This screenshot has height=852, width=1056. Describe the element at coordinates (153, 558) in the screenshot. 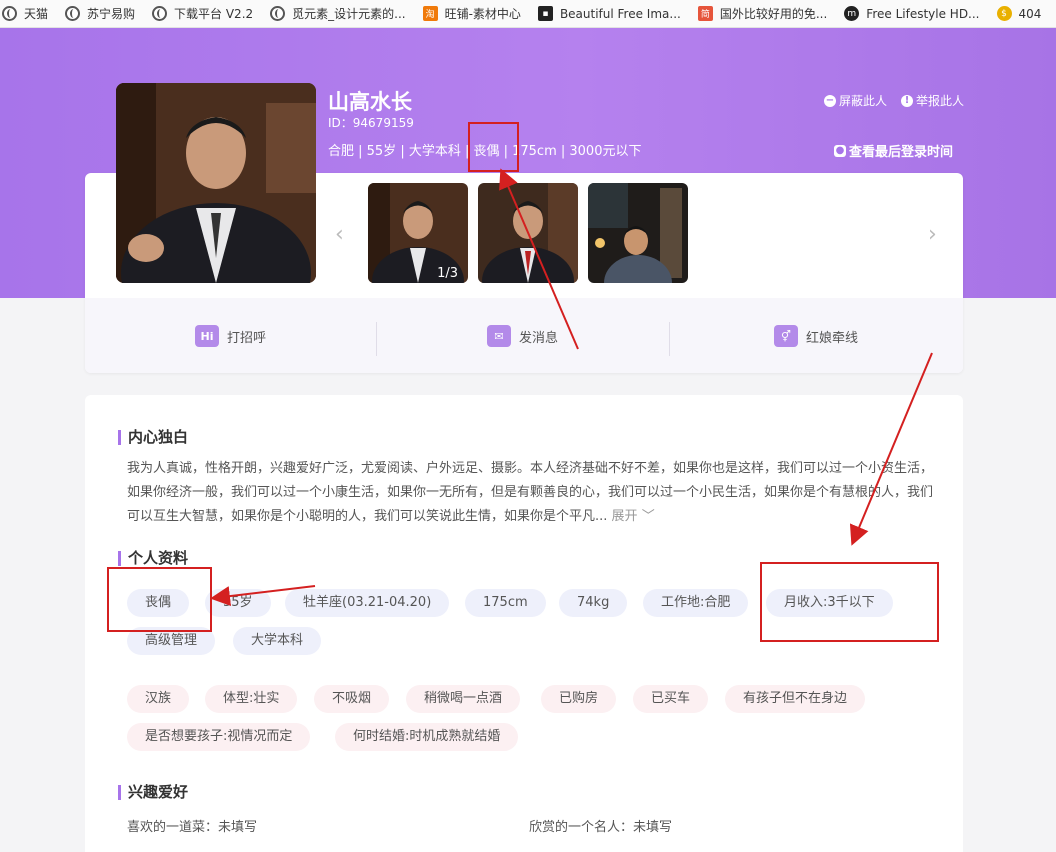

I see `personal-title: 个人资料` at that location.